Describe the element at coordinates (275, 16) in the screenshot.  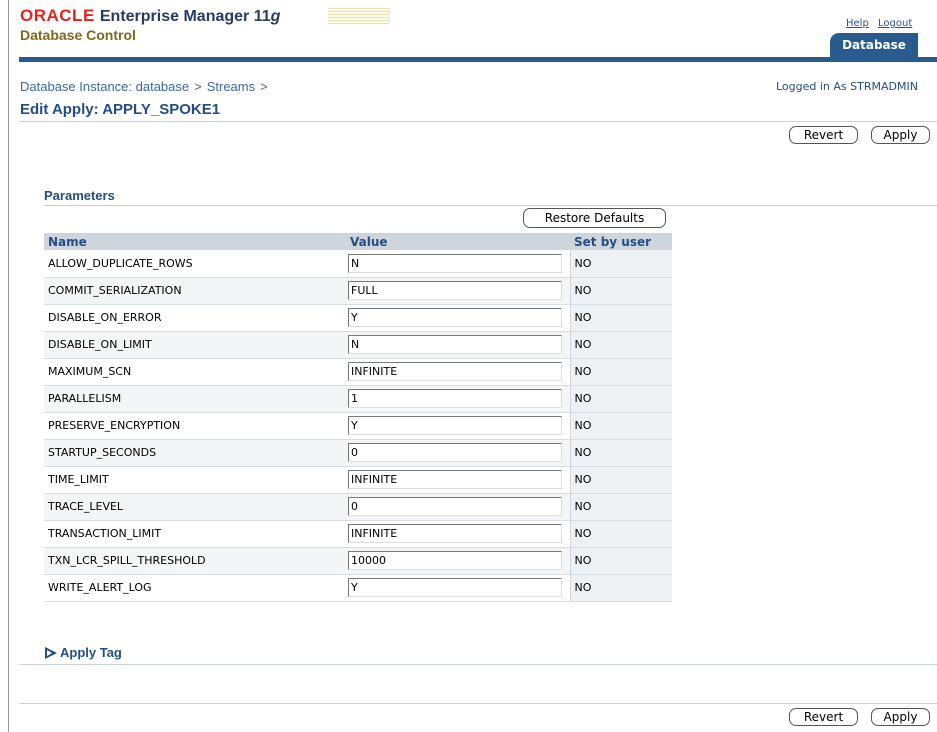
I see `product-version-suffix: g` at that location.